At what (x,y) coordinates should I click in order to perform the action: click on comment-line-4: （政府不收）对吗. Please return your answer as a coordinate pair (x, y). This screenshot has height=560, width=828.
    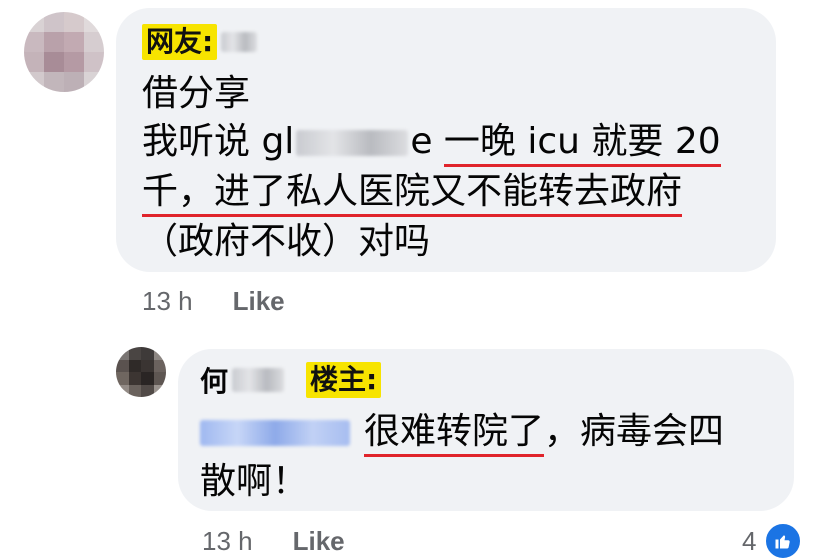
    Looking at the image, I should click on (286, 241).